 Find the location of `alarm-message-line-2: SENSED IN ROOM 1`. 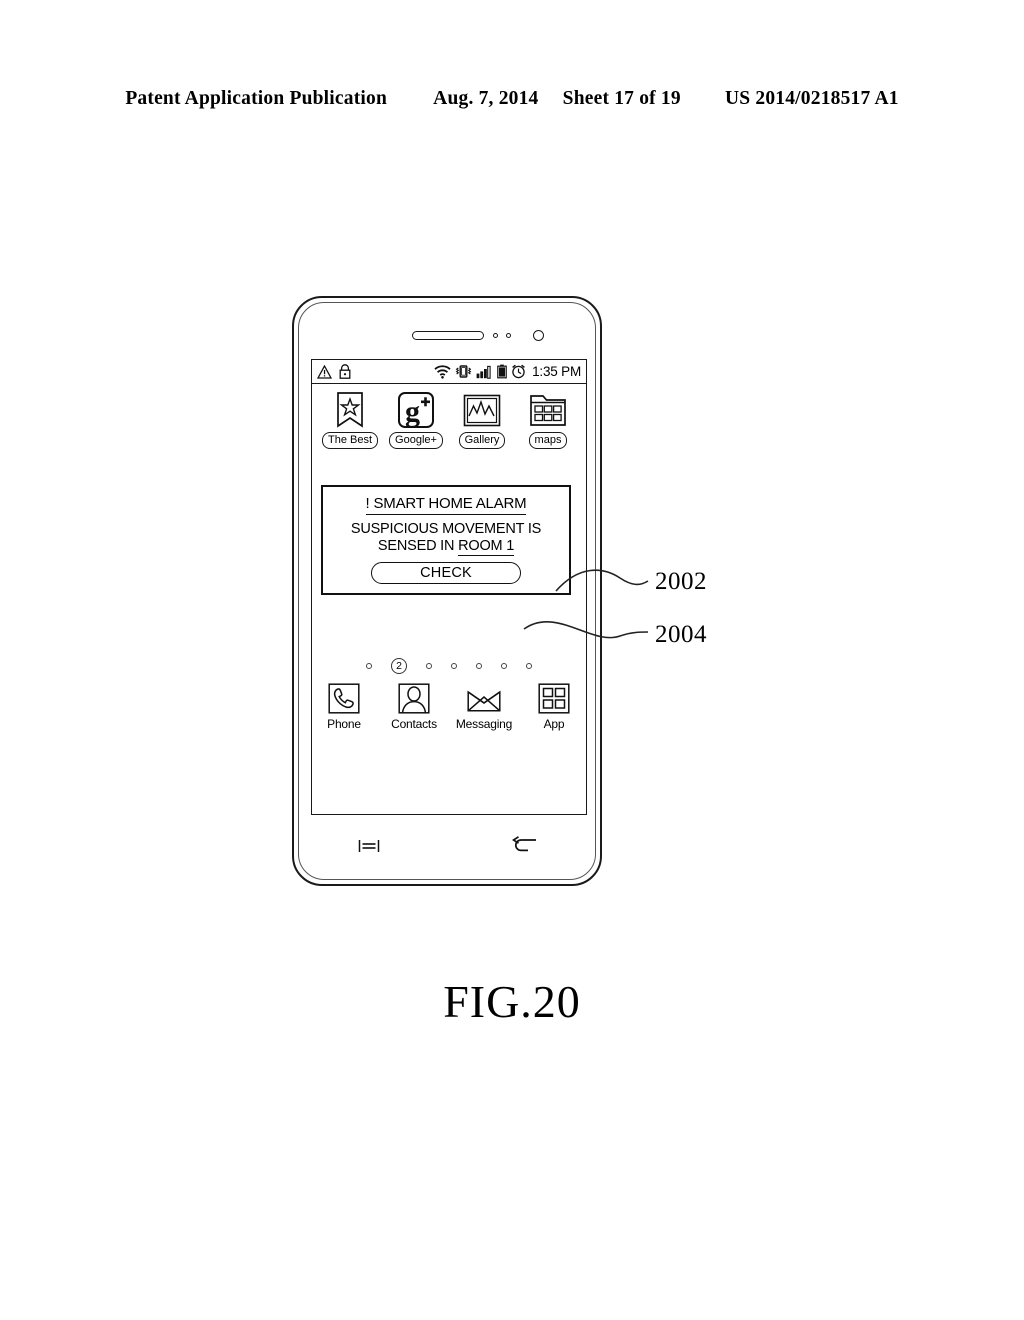

alarm-message-line-2: SENSED IN ROOM 1 is located at coordinates (446, 547).